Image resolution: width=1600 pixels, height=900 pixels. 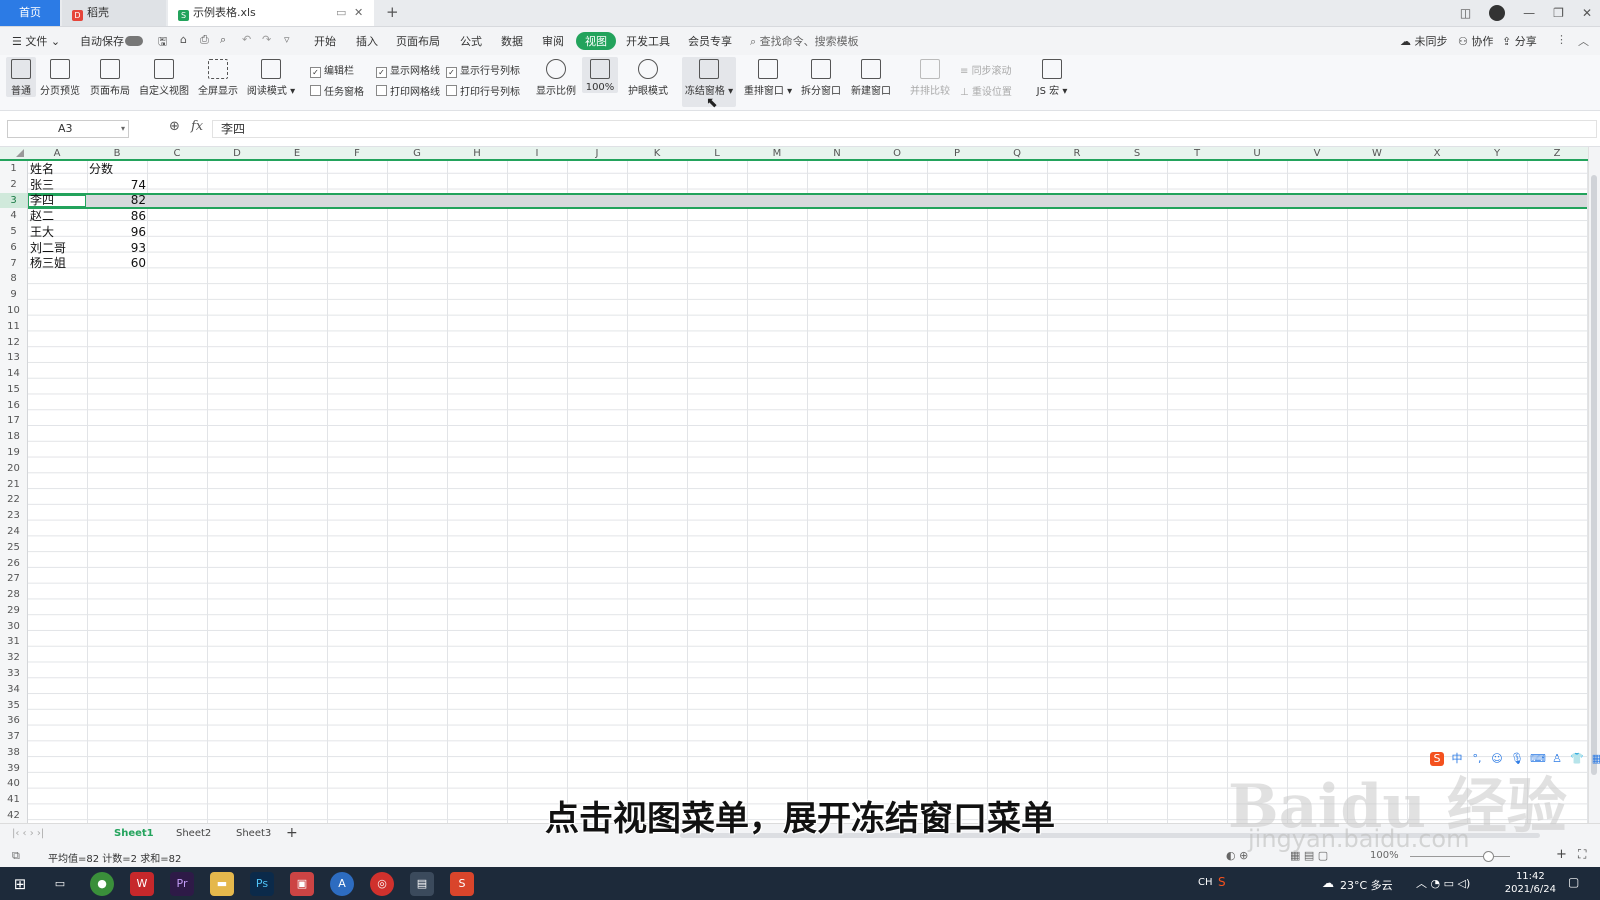 What do you see at coordinates (1497, 153) in the screenshot?
I see `column-header-y: Y` at bounding box center [1497, 153].